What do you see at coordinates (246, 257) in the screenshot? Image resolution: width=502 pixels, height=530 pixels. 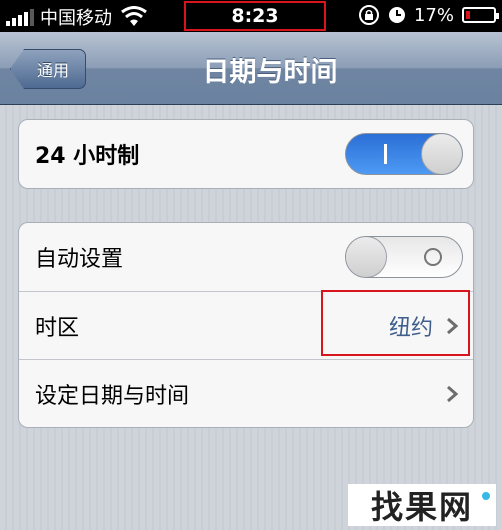 I see `row-auto-set: 自动设置` at bounding box center [246, 257].